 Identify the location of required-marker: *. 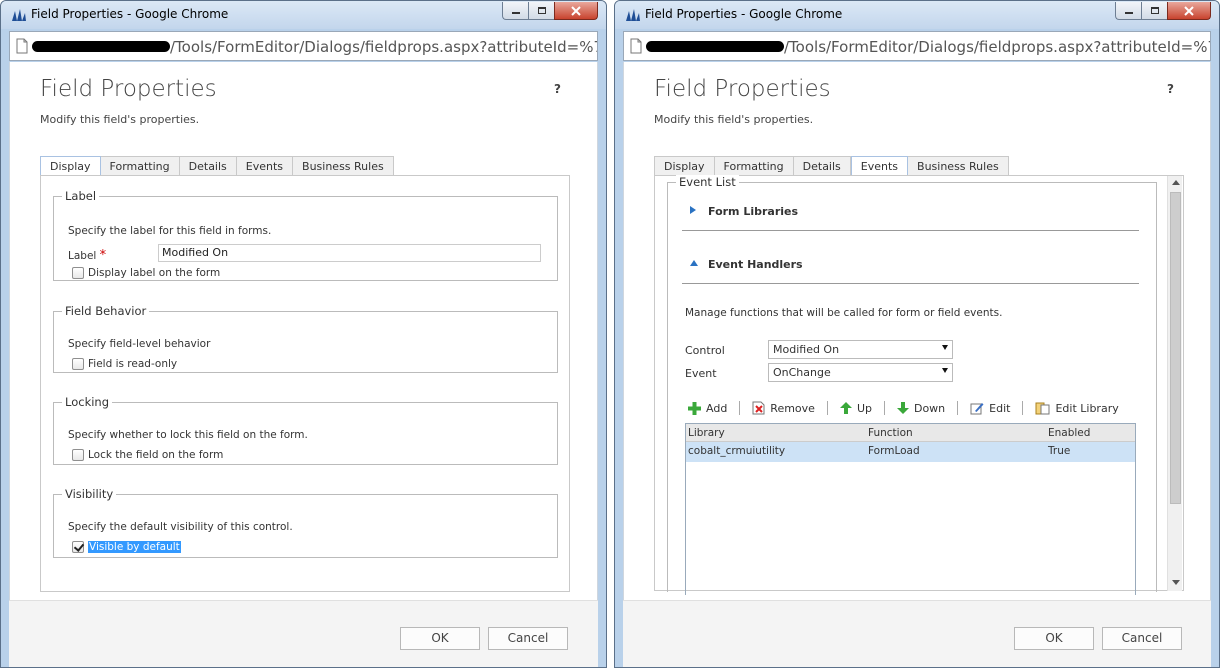
(103, 255).